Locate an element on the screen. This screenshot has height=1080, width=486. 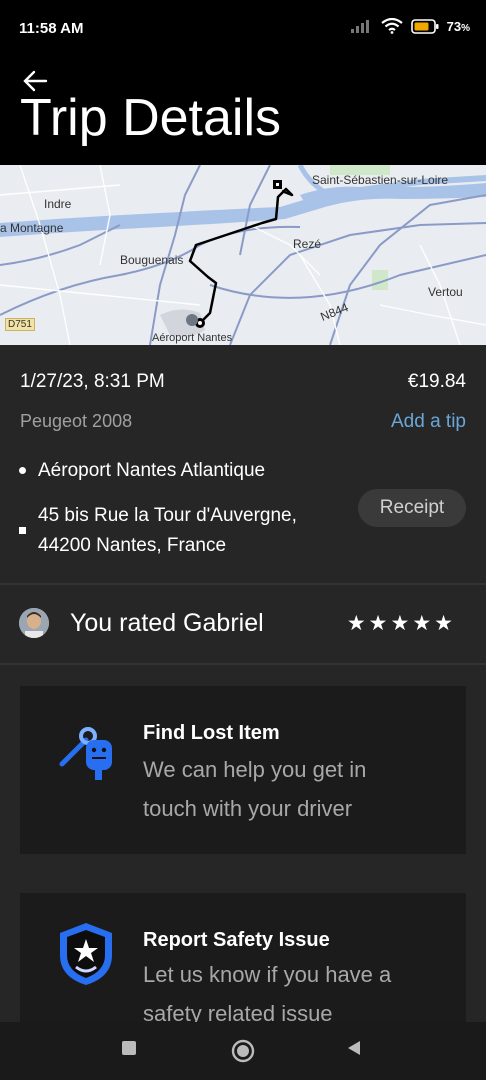
pickup-dot-icon is located at coordinates (22, 470).